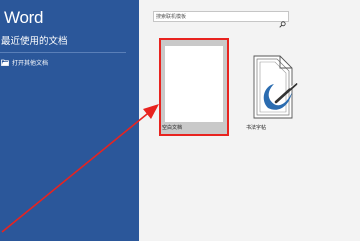  Describe the element at coordinates (34, 41) in the screenshot. I see `recent-documents-heading: 最近使用的文档` at that location.